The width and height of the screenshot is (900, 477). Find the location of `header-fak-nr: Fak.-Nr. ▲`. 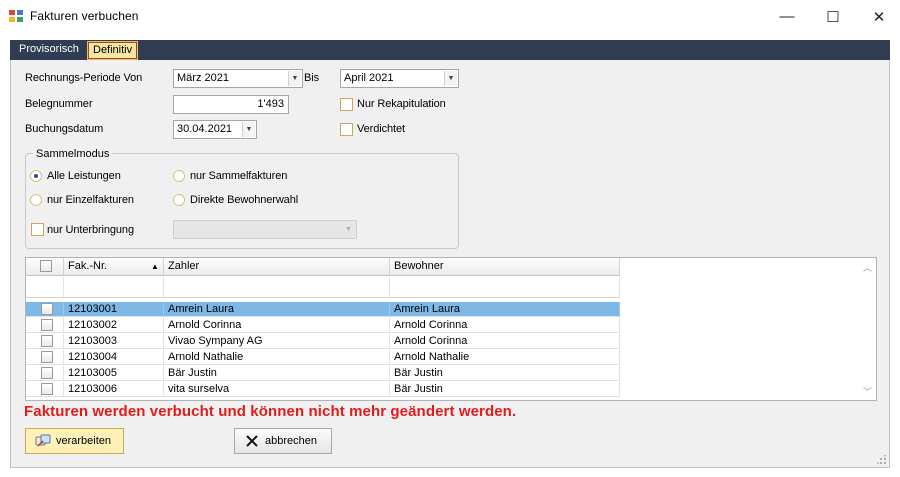

header-fak-nr: Fak.-Nr. ▲ is located at coordinates (114, 267).